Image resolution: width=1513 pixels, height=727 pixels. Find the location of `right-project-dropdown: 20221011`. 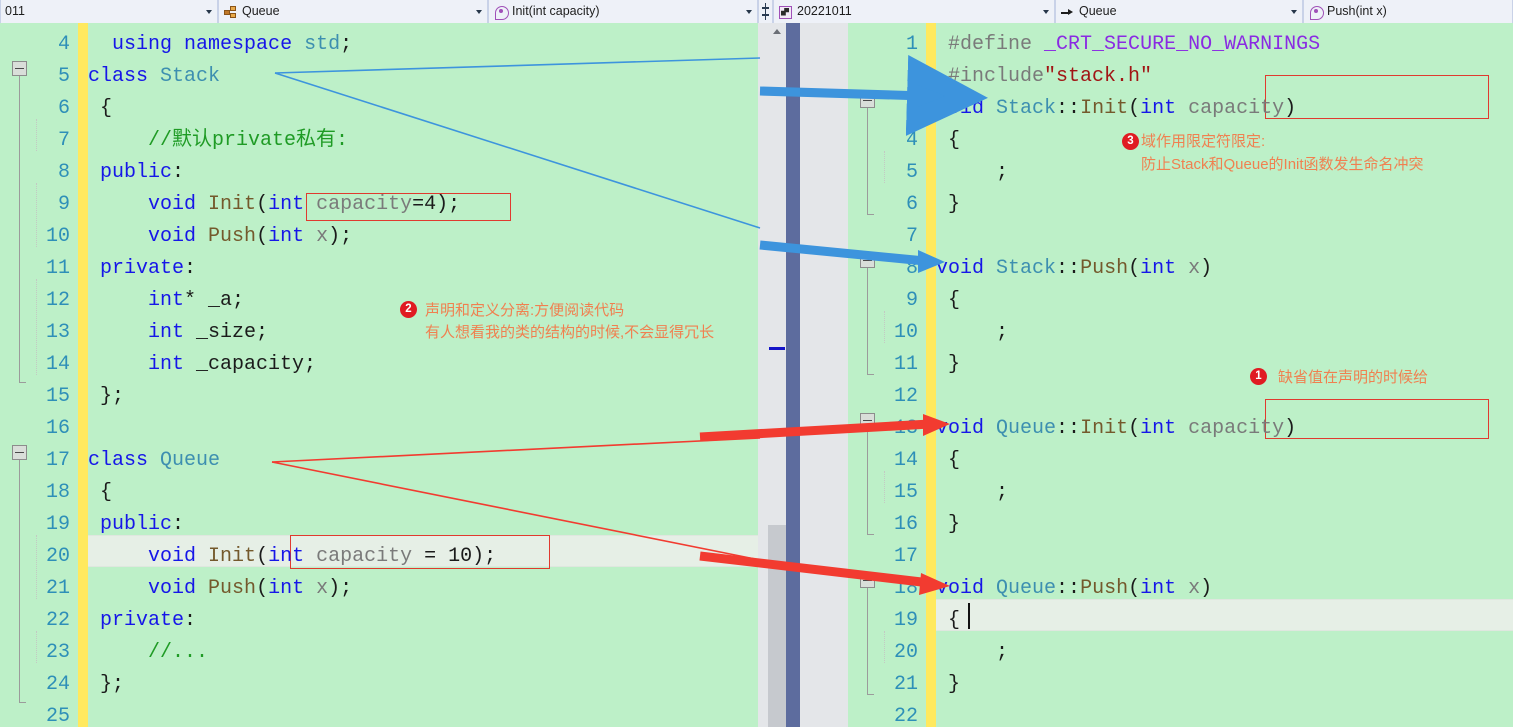

right-project-dropdown: 20221011 is located at coordinates (914, 11).